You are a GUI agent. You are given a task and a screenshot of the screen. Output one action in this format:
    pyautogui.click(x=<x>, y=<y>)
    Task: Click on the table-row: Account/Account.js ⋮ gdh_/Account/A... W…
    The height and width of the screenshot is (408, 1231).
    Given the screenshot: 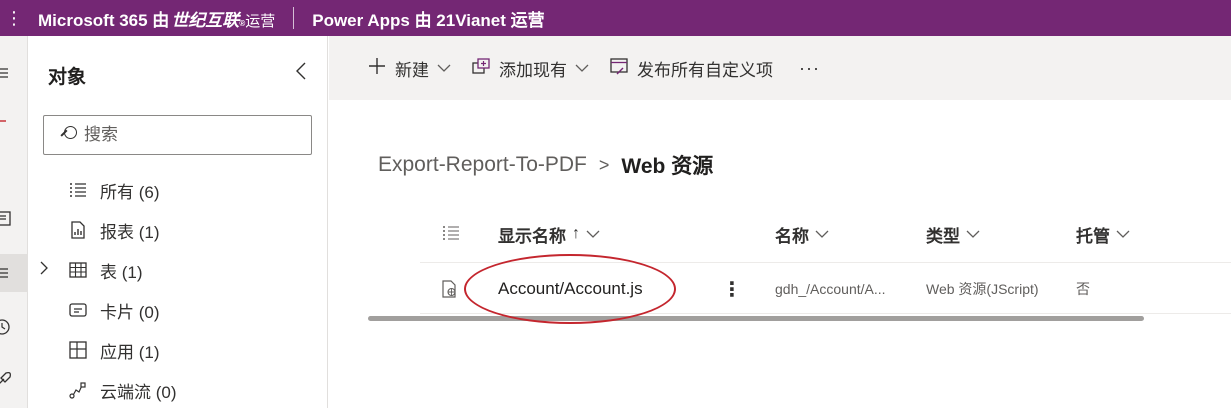 What is the action you would take?
    pyautogui.click(x=825, y=288)
    